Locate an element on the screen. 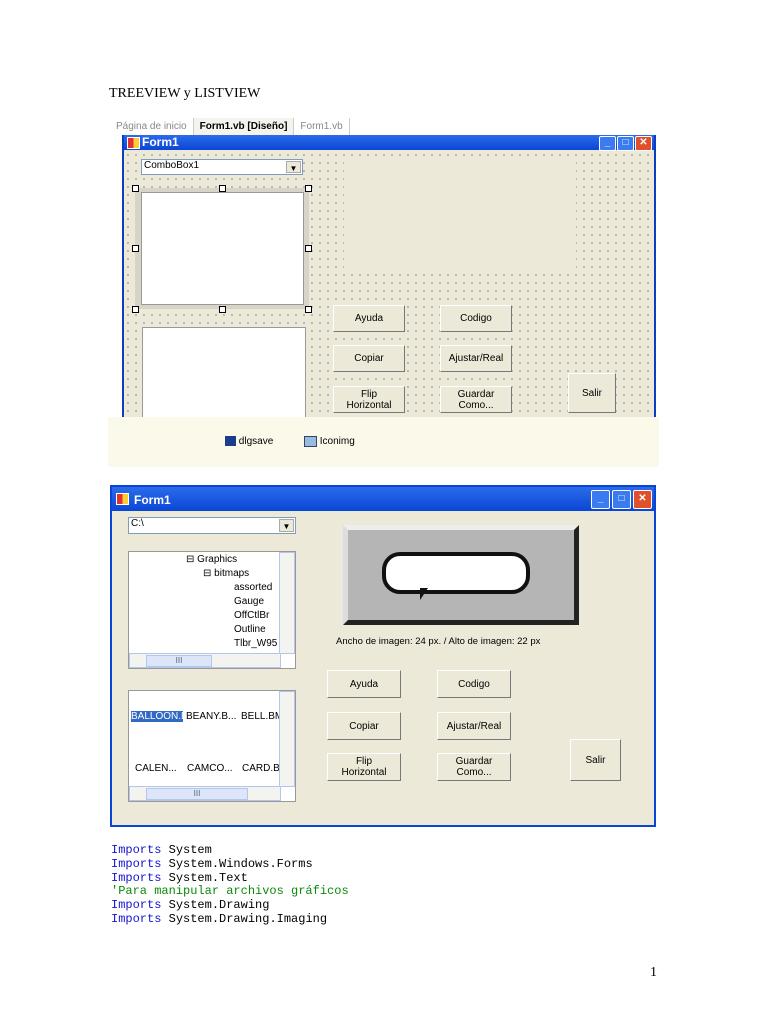  dlgsave-label: dlgsave is located at coordinates (256, 441).